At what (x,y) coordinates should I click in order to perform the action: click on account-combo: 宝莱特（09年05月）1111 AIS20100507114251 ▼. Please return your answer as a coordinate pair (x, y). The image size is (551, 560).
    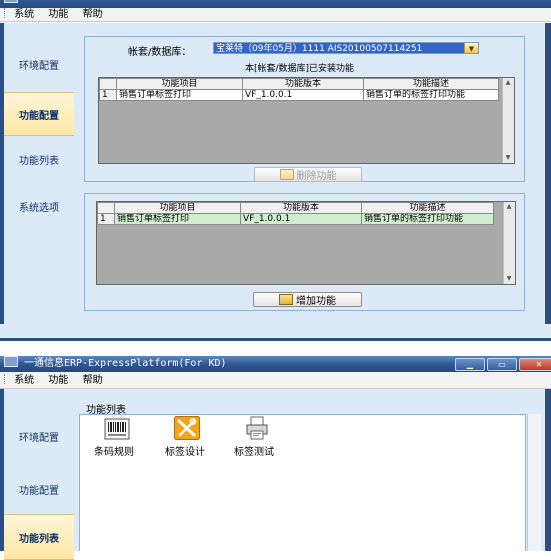
    Looking at the image, I should click on (346, 48).